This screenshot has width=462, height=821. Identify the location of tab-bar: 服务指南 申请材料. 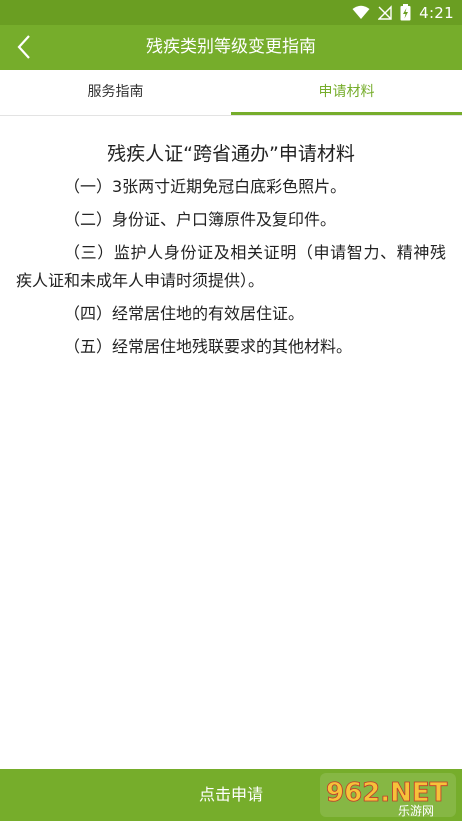
(231, 93).